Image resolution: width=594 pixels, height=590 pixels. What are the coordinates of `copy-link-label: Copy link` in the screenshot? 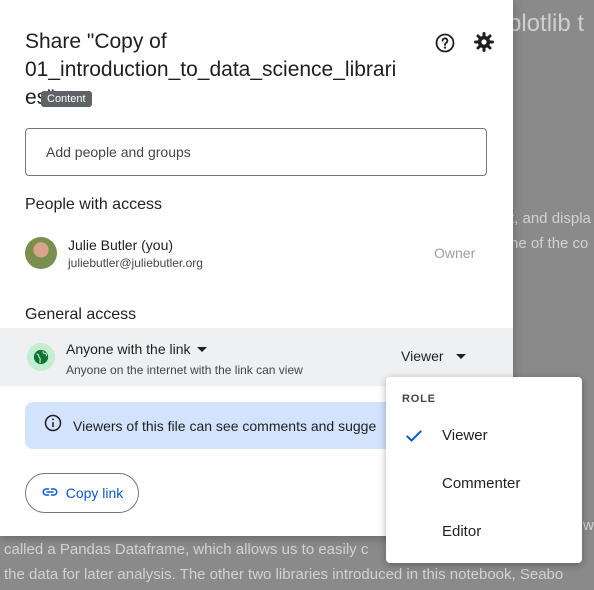 It's located at (94, 493).